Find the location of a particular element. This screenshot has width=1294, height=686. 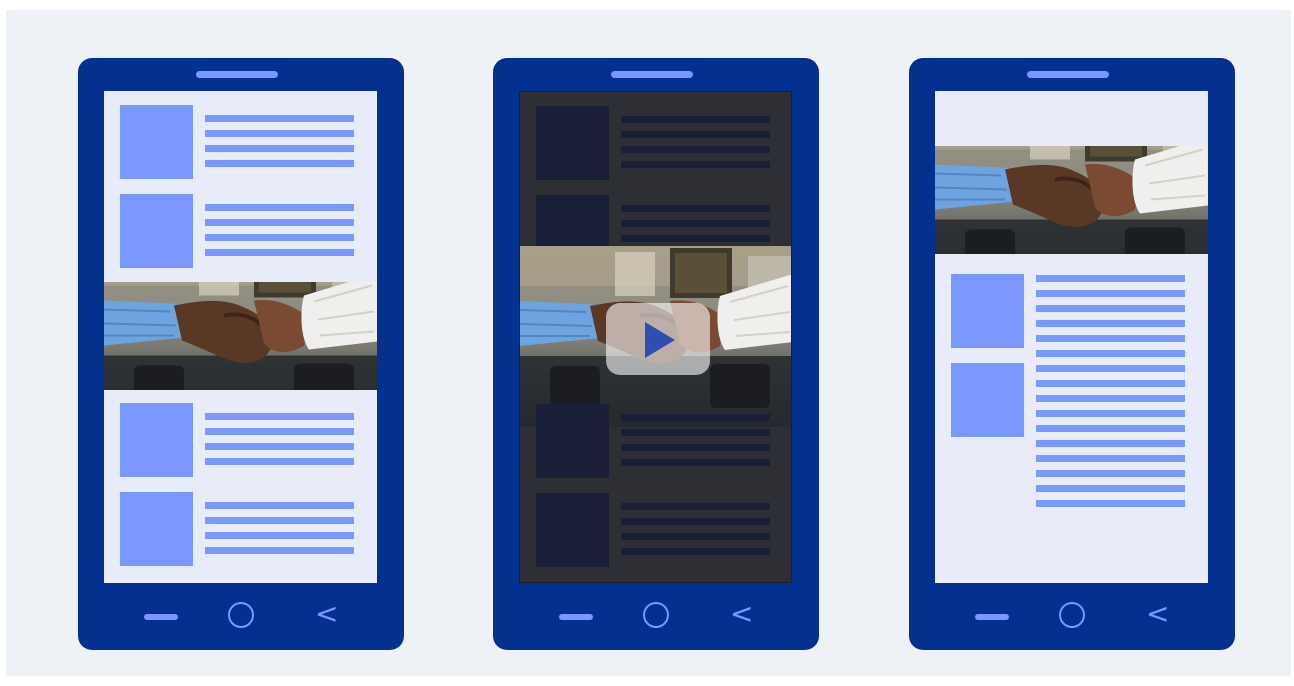

play-button is located at coordinates (658, 339).